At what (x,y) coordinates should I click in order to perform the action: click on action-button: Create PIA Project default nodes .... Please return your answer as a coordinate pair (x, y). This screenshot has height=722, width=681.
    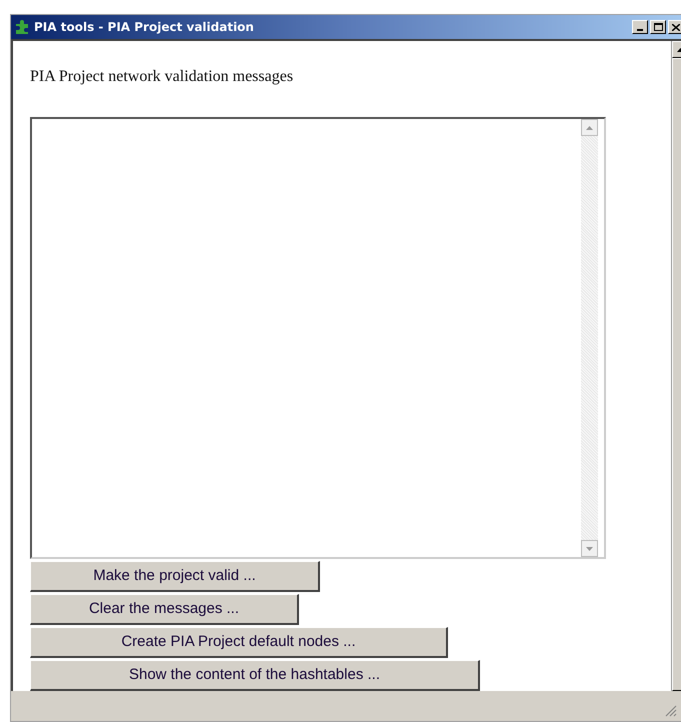
    Looking at the image, I should click on (239, 642).